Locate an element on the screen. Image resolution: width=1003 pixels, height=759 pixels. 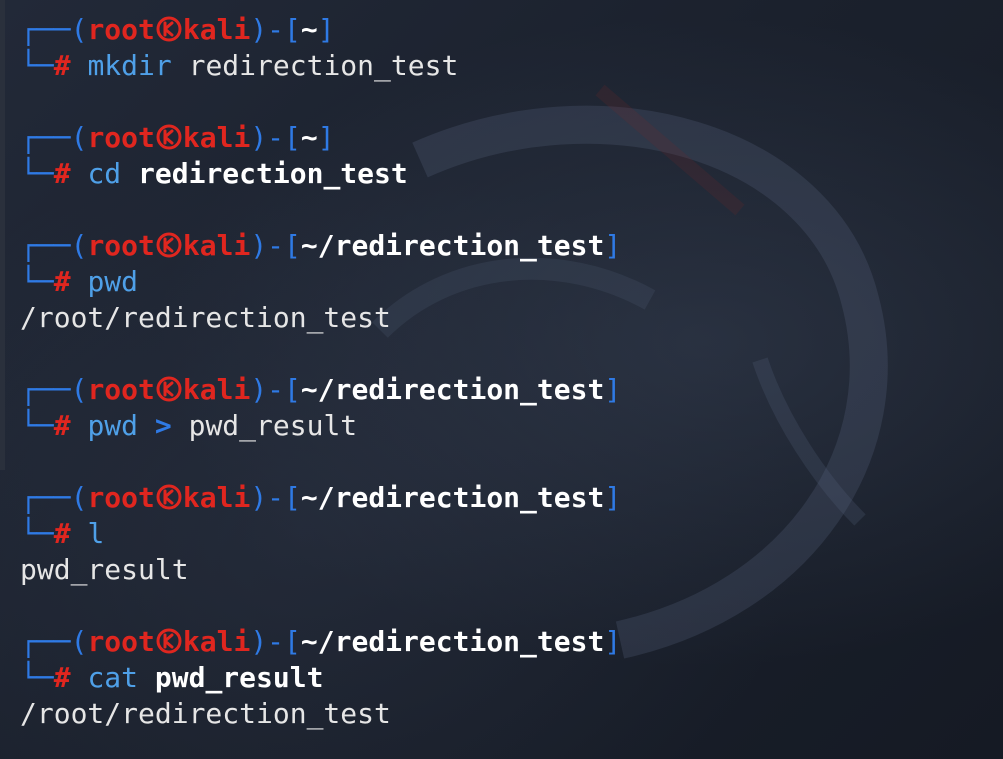
window-edge is located at coordinates (2, 235).